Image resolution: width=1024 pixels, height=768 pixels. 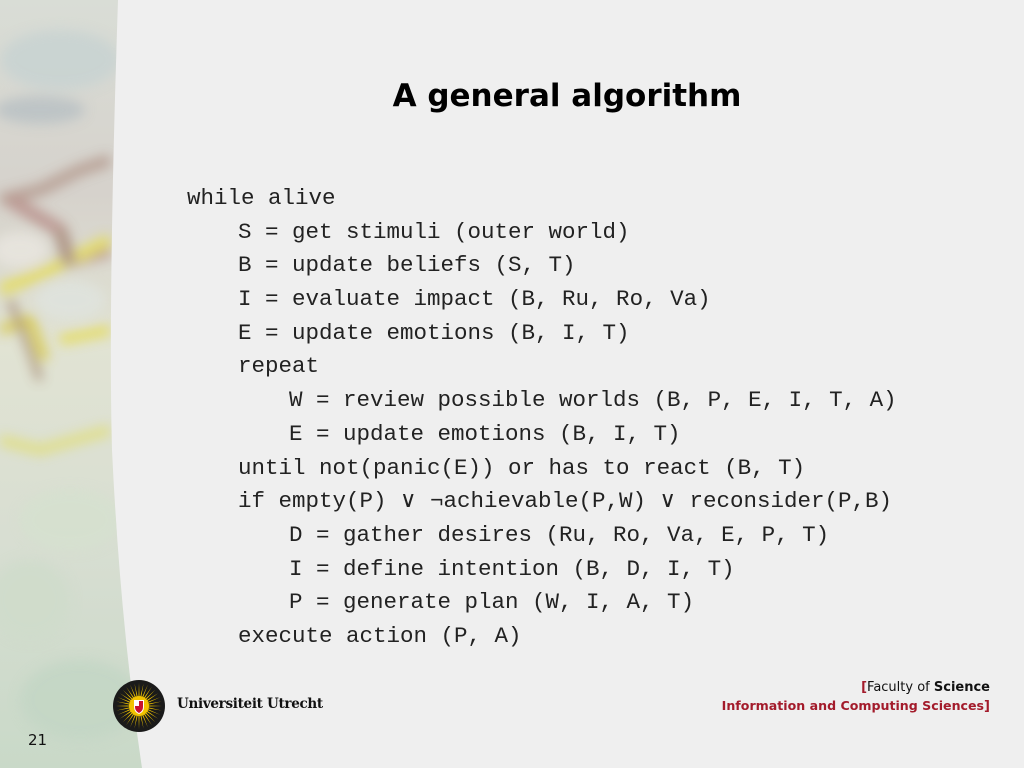 I want to click on page-number: 21, so click(x=38, y=740).